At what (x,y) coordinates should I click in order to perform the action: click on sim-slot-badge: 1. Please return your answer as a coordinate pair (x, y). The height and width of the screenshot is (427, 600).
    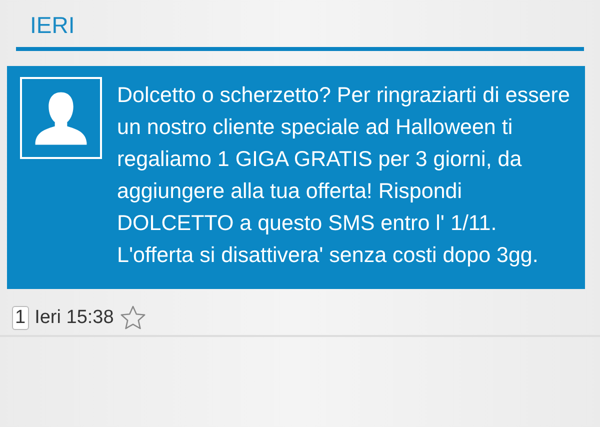
    Looking at the image, I should click on (20, 318).